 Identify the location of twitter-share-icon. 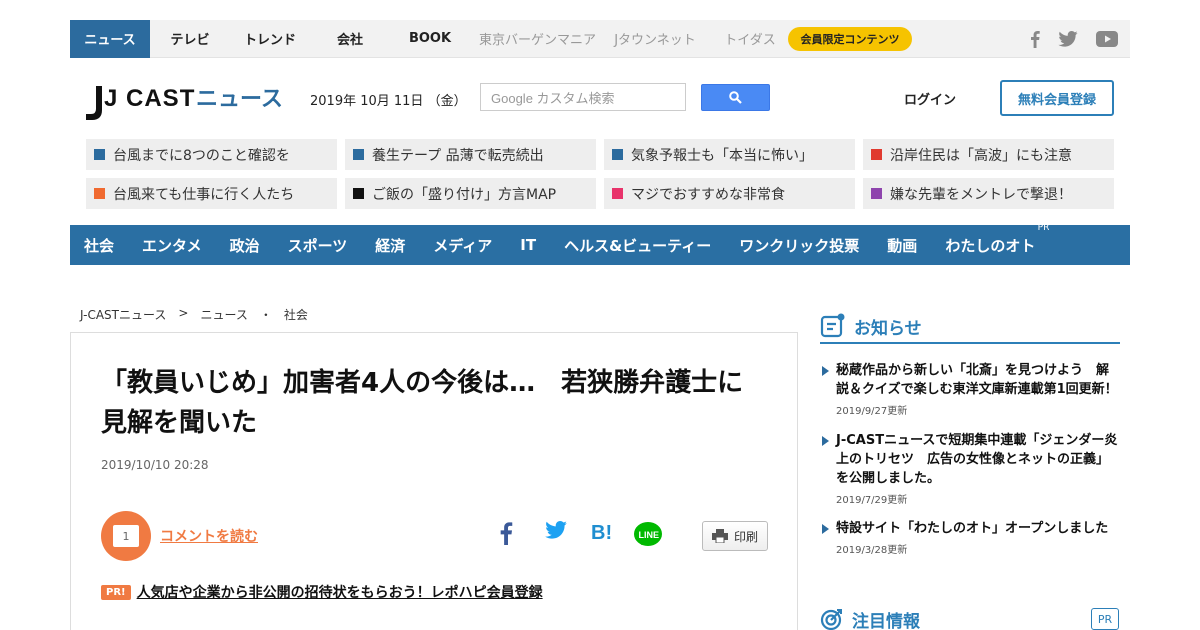
(556, 530).